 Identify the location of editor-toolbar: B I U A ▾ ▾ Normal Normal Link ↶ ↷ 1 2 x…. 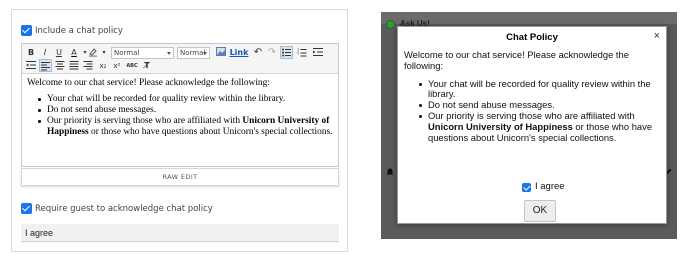
(180, 59).